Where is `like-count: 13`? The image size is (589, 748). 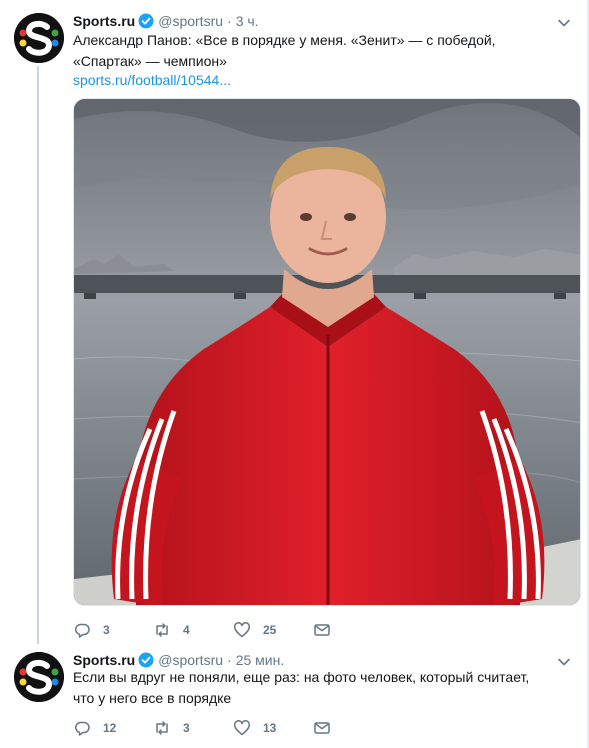 like-count: 13 is located at coordinates (270, 728).